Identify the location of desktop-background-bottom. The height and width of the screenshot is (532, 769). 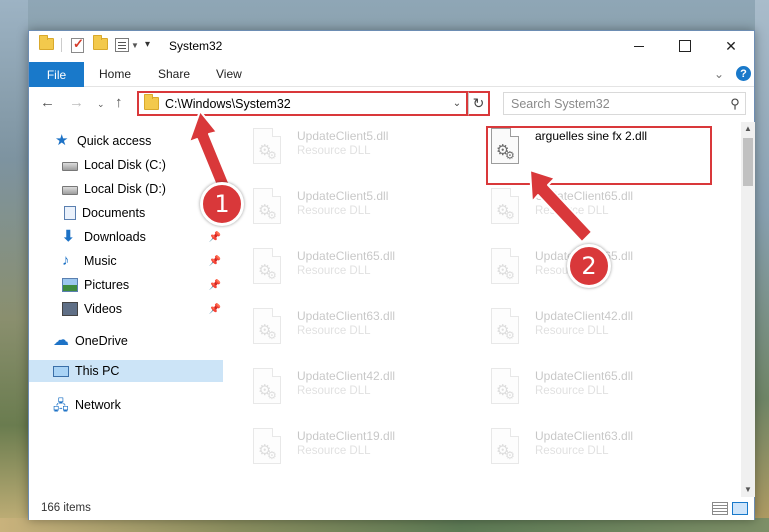
(384, 525).